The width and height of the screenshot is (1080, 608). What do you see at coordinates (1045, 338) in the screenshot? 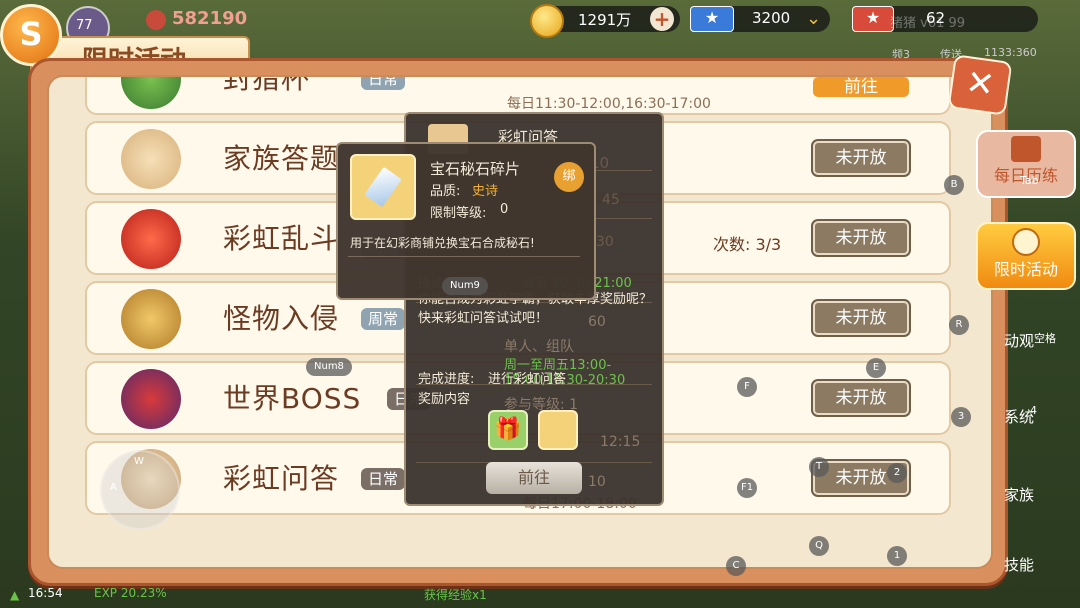
I see `key-hint-space: 空格` at bounding box center [1045, 338].